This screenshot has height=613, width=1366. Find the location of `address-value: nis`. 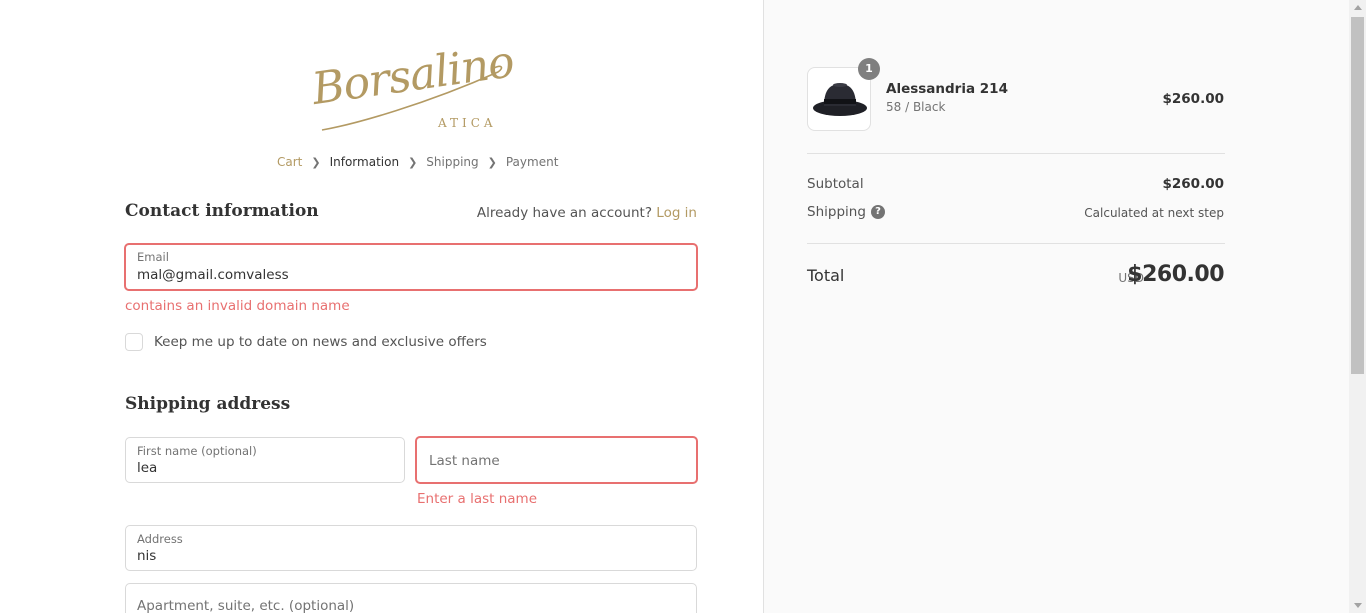

address-value: nis is located at coordinates (146, 556).